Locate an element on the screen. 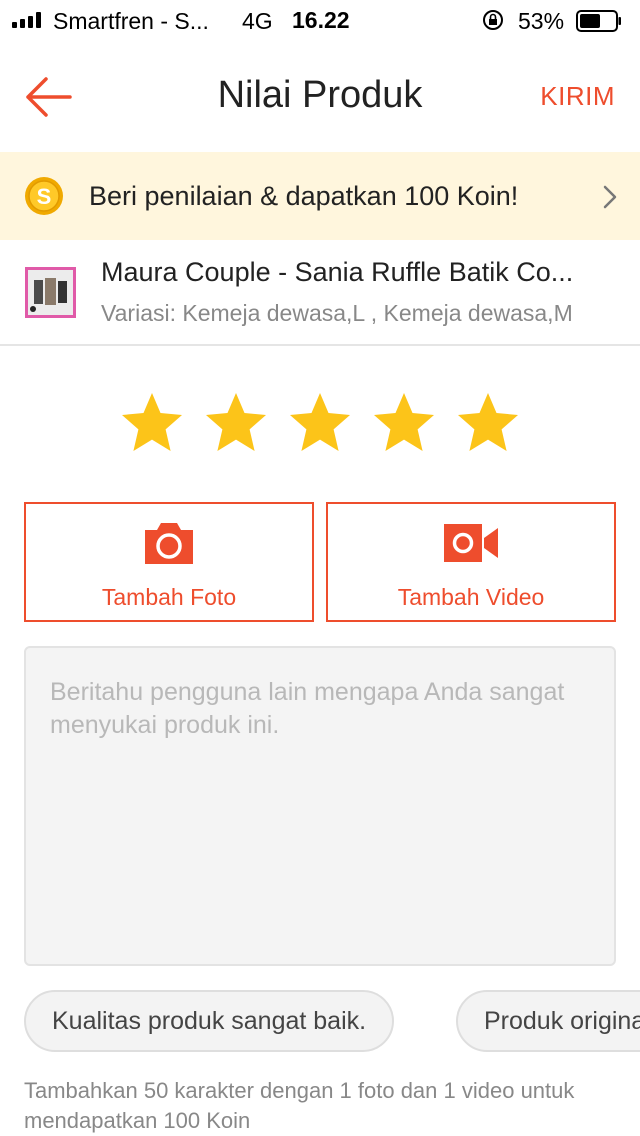 The image size is (640, 1136). clock: 16.22 is located at coordinates (321, 20).